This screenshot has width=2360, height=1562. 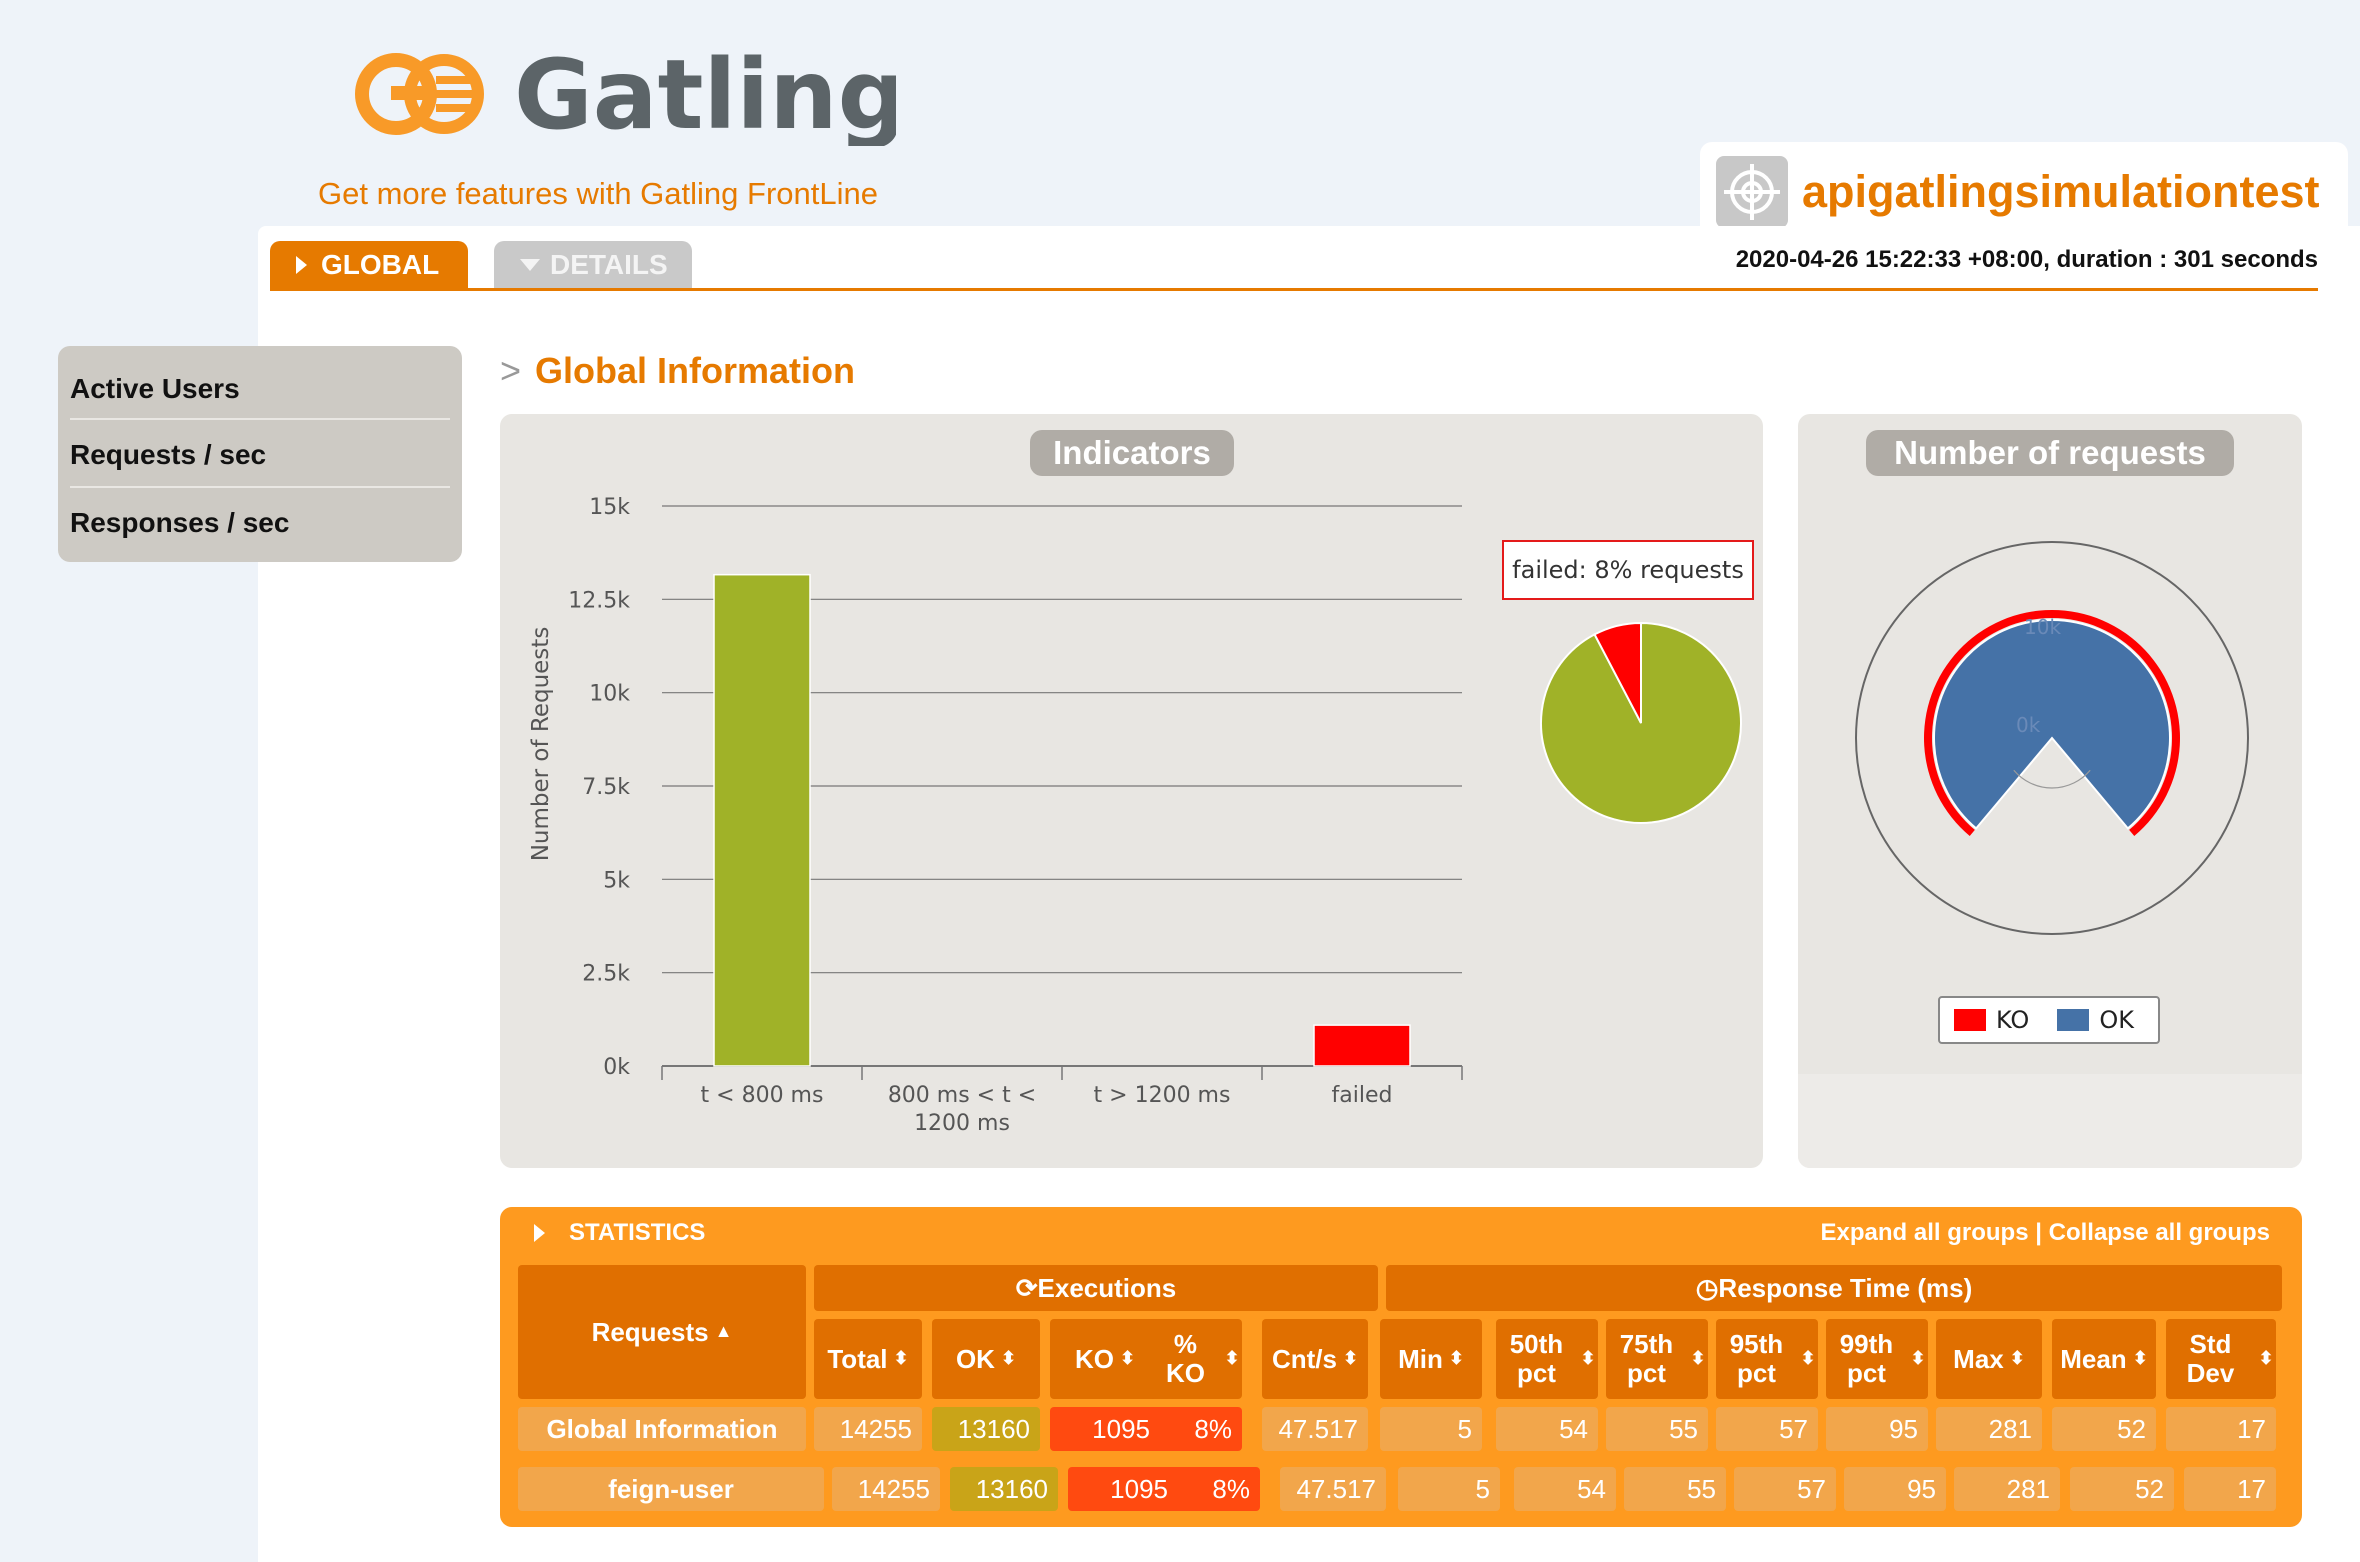 What do you see at coordinates (1978, 1358) in the screenshot?
I see `column-header-label: Max` at bounding box center [1978, 1358].